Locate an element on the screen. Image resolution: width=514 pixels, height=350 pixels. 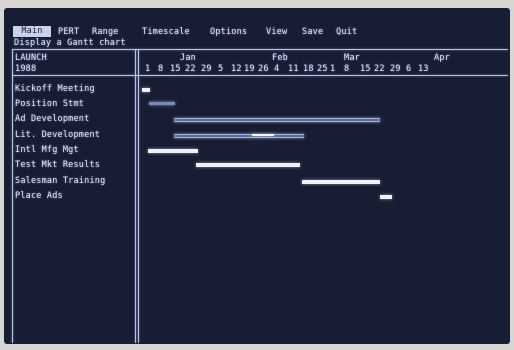
gantt-bar-place-ads is located at coordinates (386, 197).